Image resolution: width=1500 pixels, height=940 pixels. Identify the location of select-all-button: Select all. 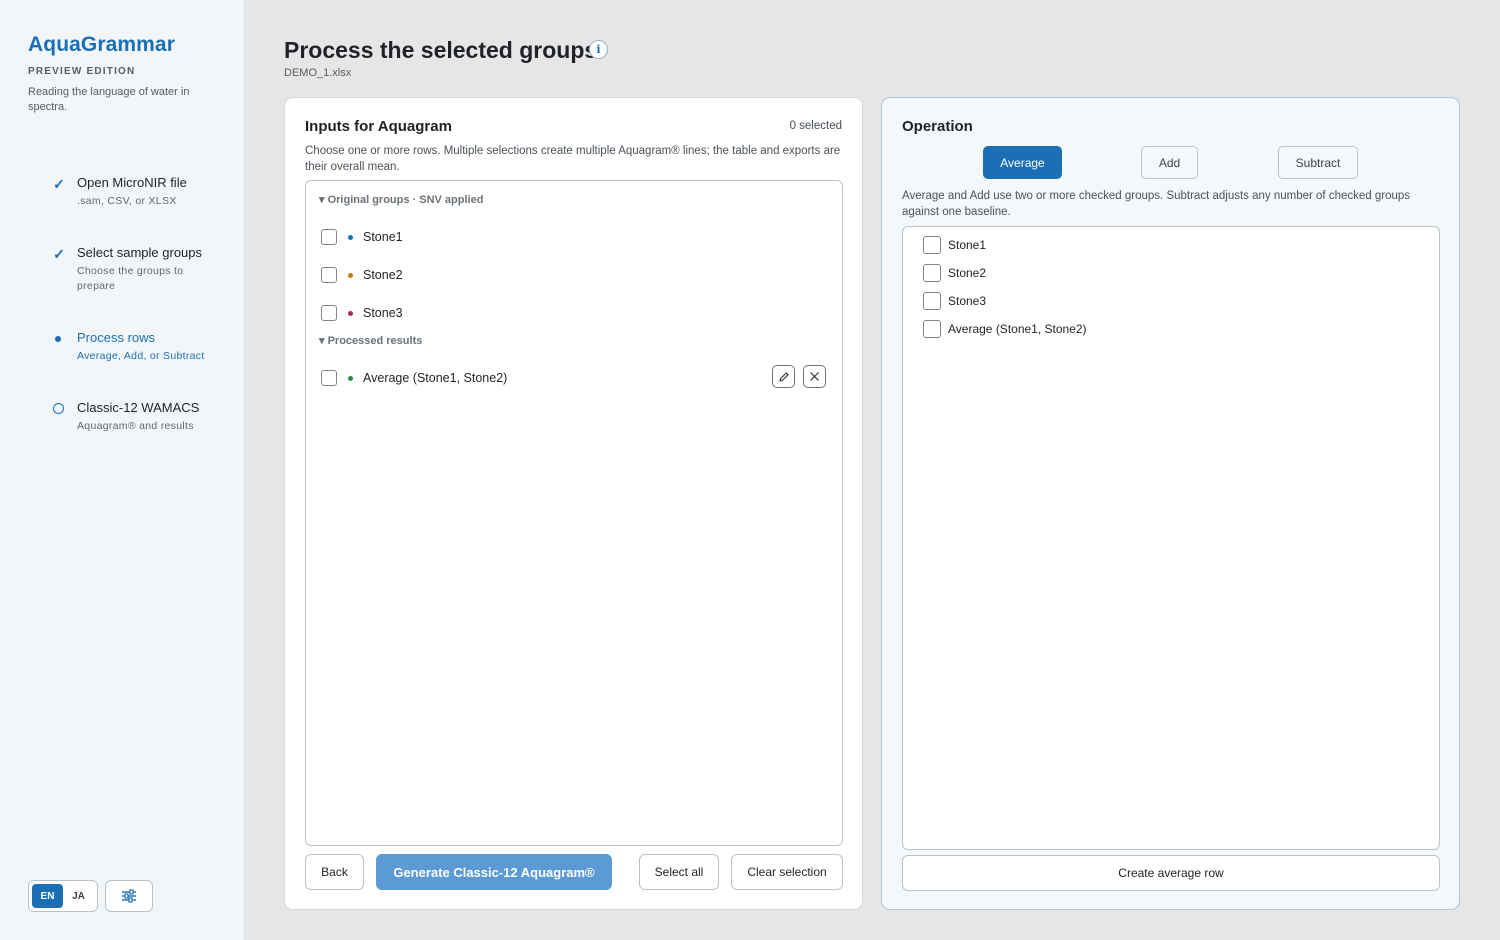
(679, 872).